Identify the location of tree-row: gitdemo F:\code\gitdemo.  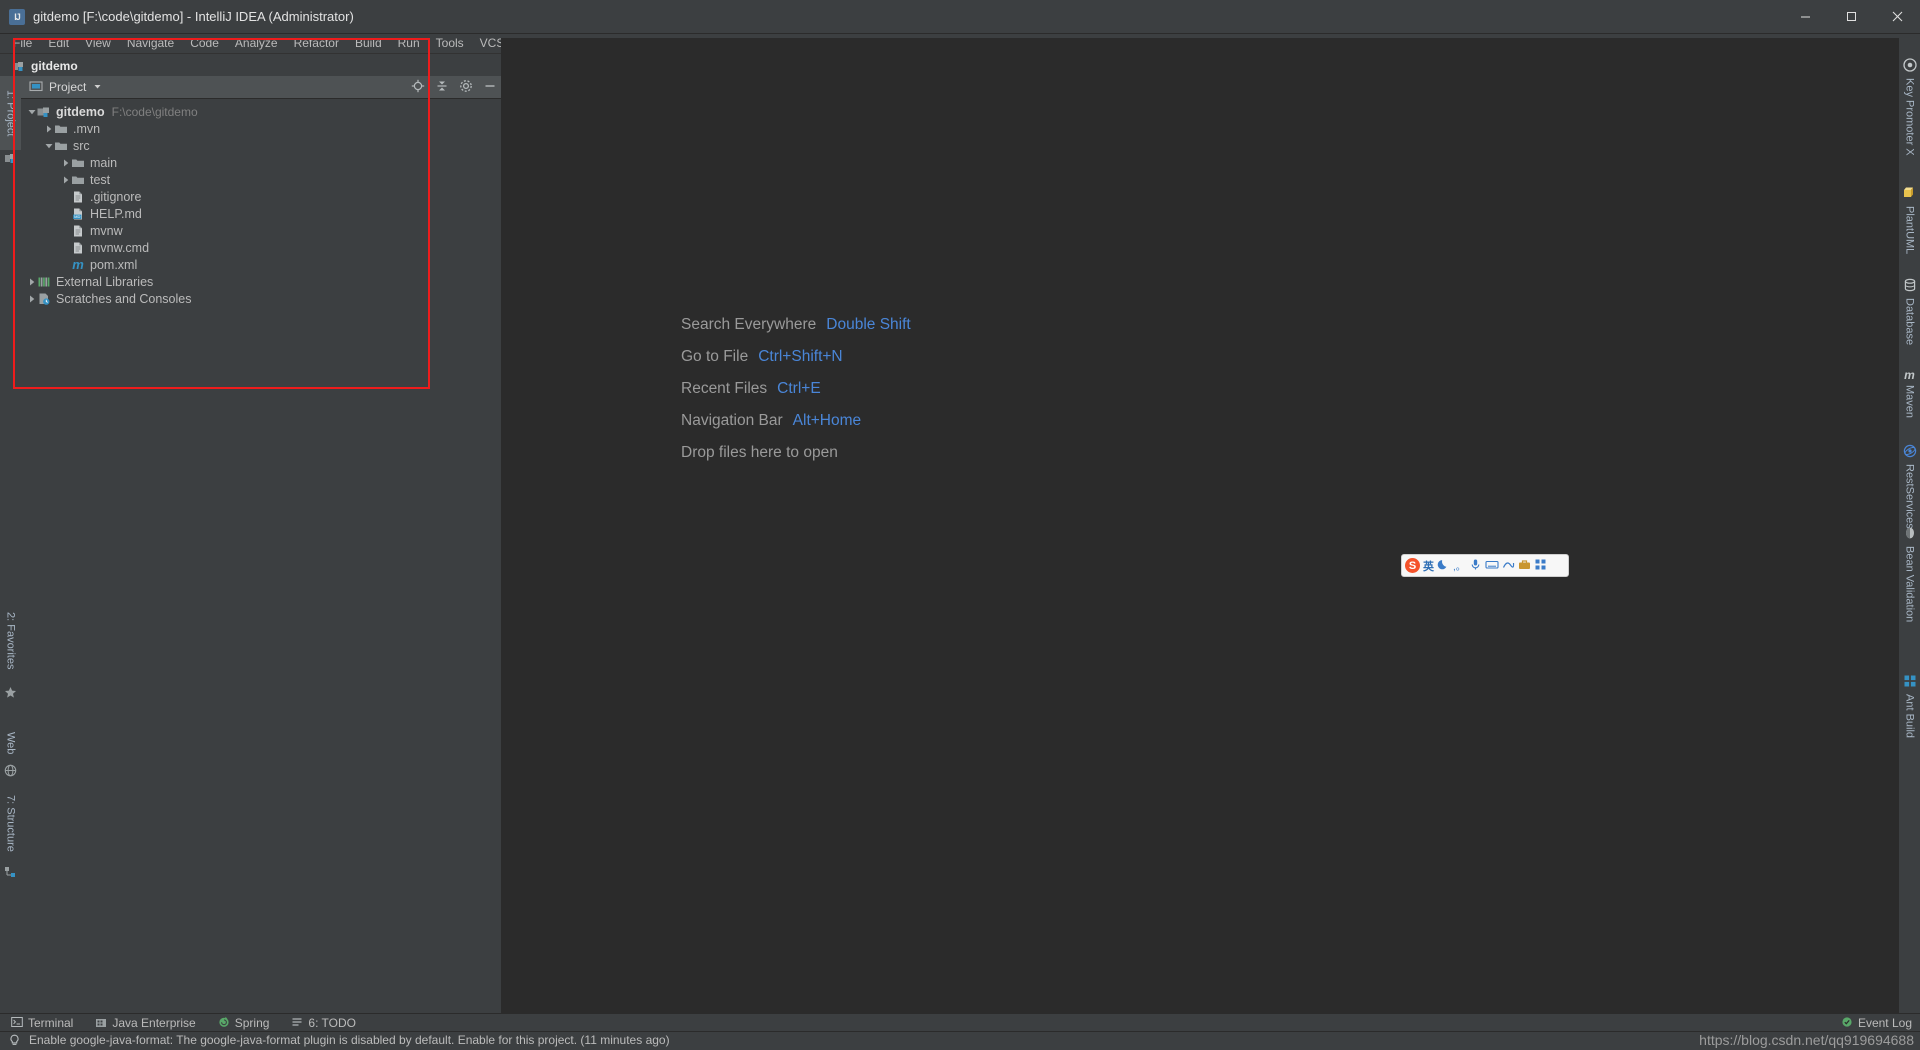
(261, 111).